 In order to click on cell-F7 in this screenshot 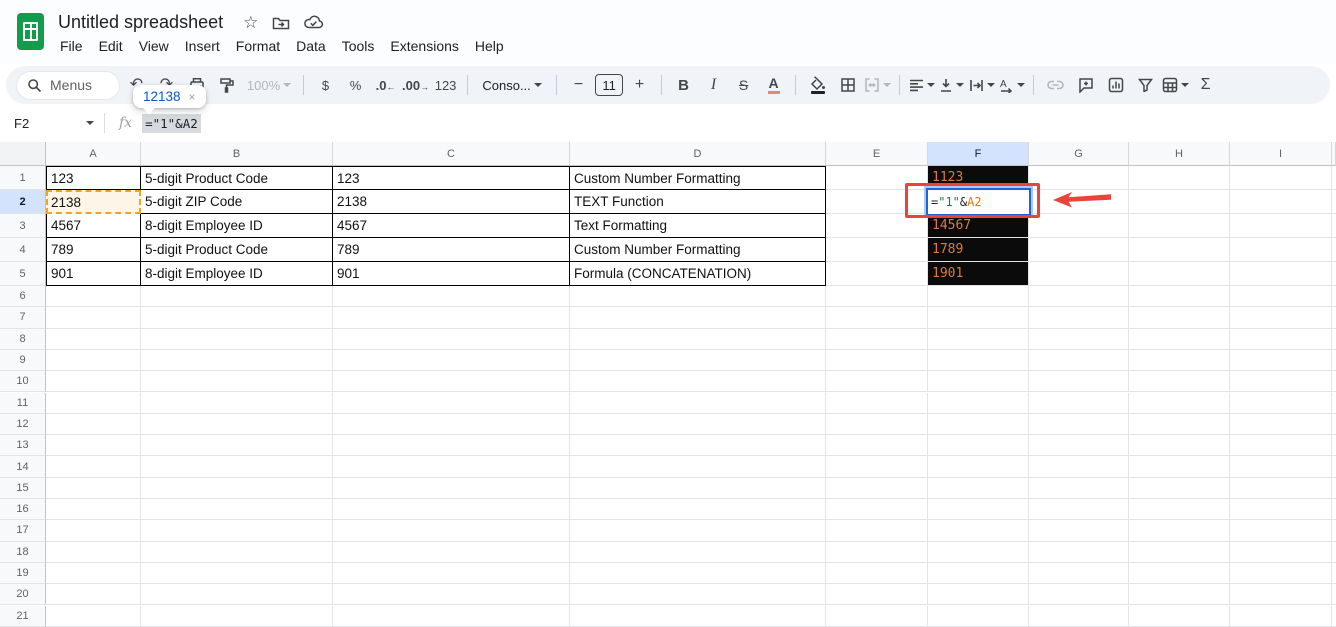, I will do `click(978, 318)`.